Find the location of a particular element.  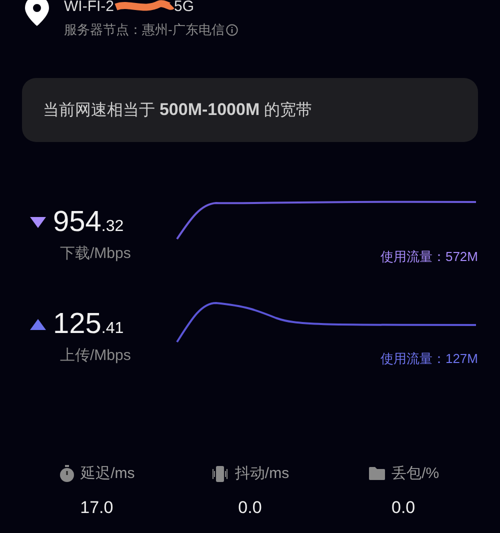

info-icon is located at coordinates (232, 30).